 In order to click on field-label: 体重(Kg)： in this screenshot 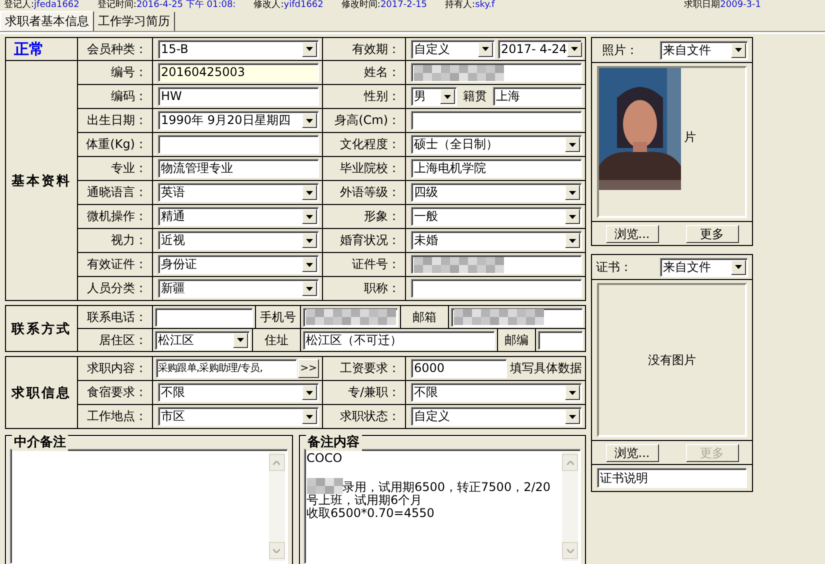, I will do `click(115, 145)`.